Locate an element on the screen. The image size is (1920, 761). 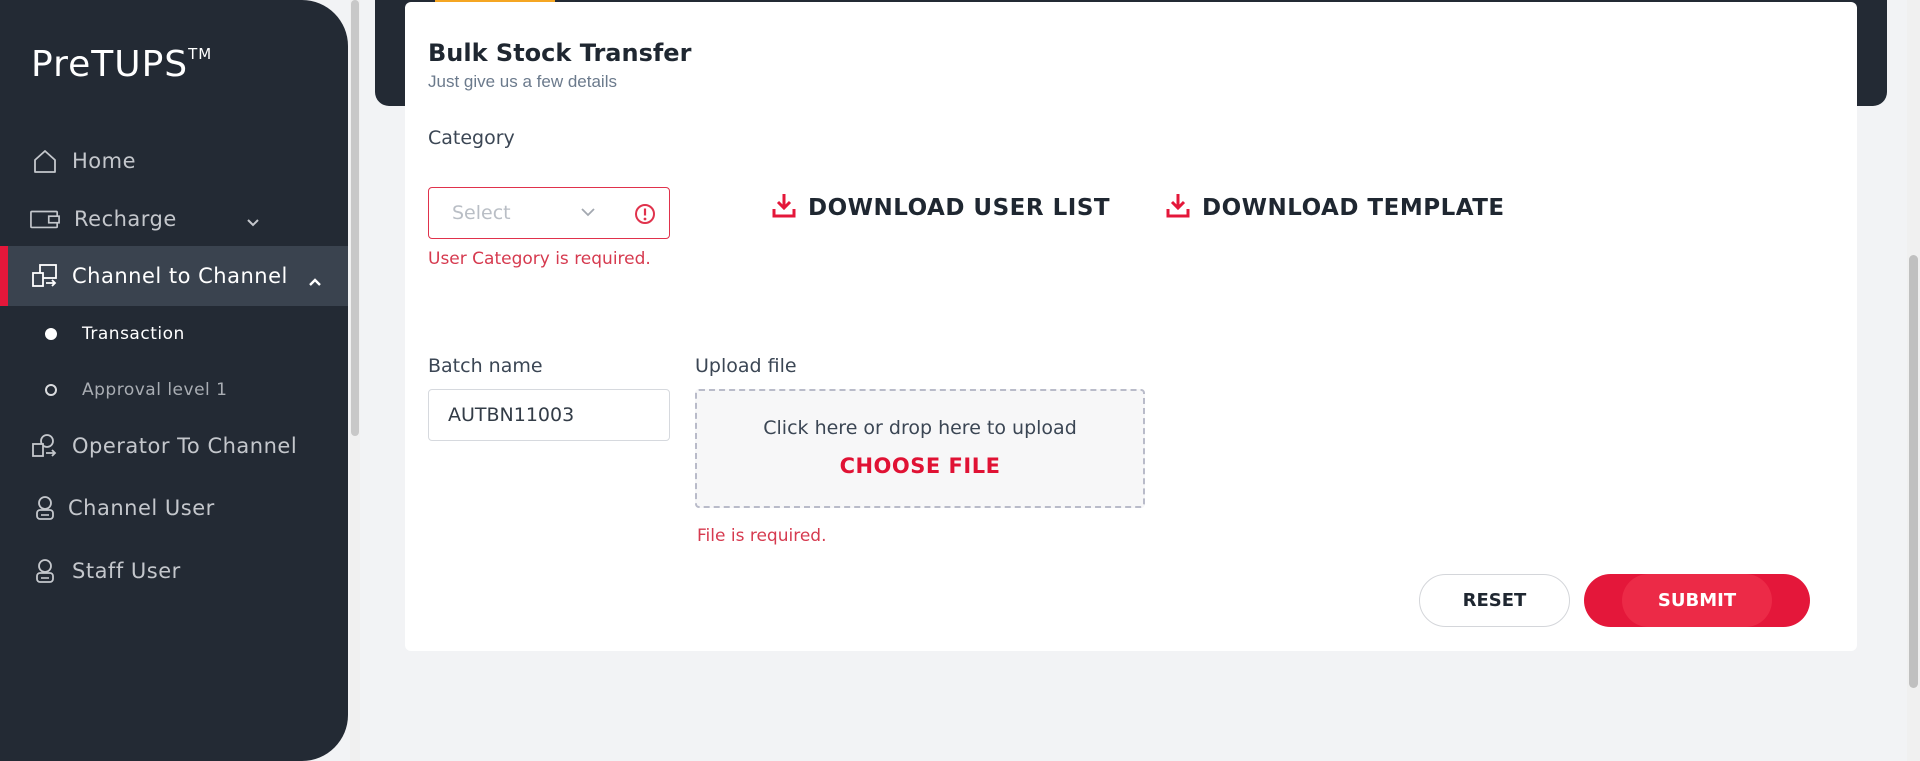
operator-transfer-icon is located at coordinates (45, 446).